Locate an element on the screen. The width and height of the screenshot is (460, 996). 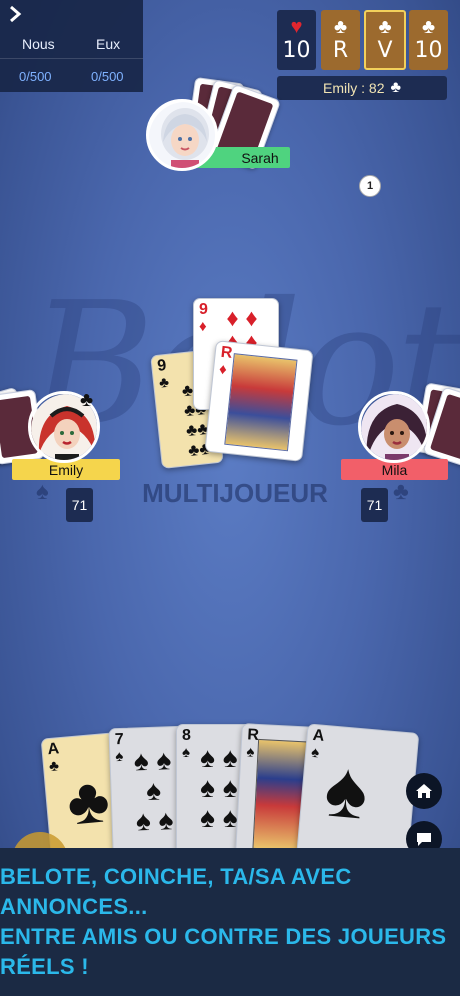
logo-subtitle-text: MULTIJOUEUR is located at coordinates (235, 493).